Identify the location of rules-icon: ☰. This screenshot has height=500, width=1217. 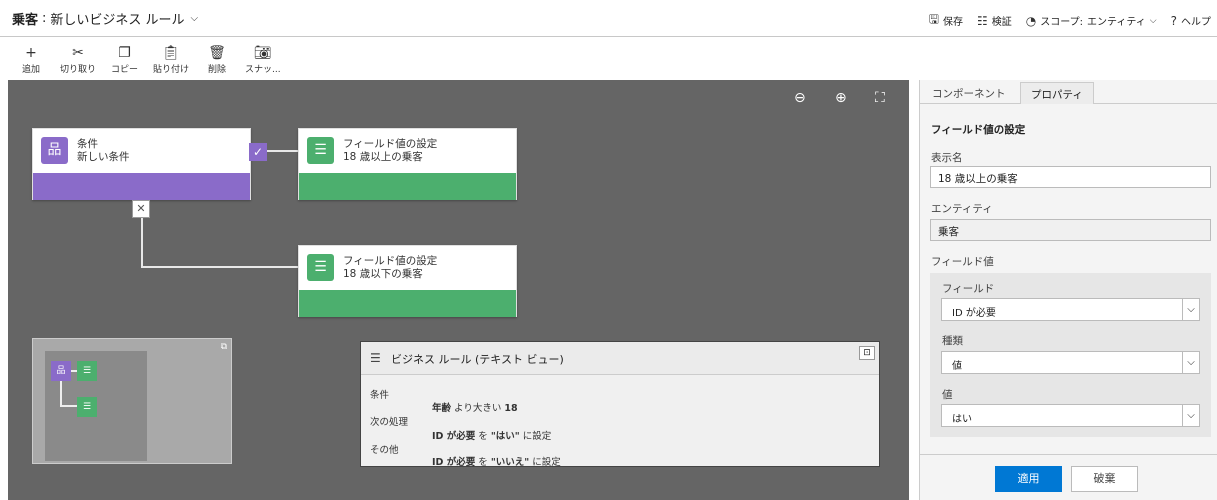
(375, 358).